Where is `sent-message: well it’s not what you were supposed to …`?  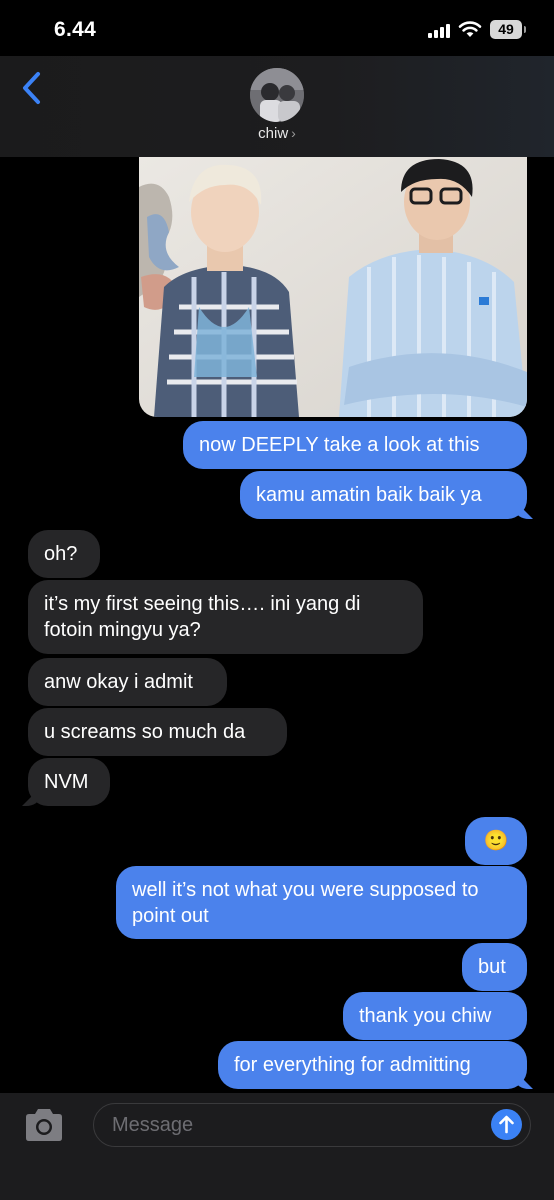
sent-message: well it’s not what you were supposed to … is located at coordinates (321, 902).